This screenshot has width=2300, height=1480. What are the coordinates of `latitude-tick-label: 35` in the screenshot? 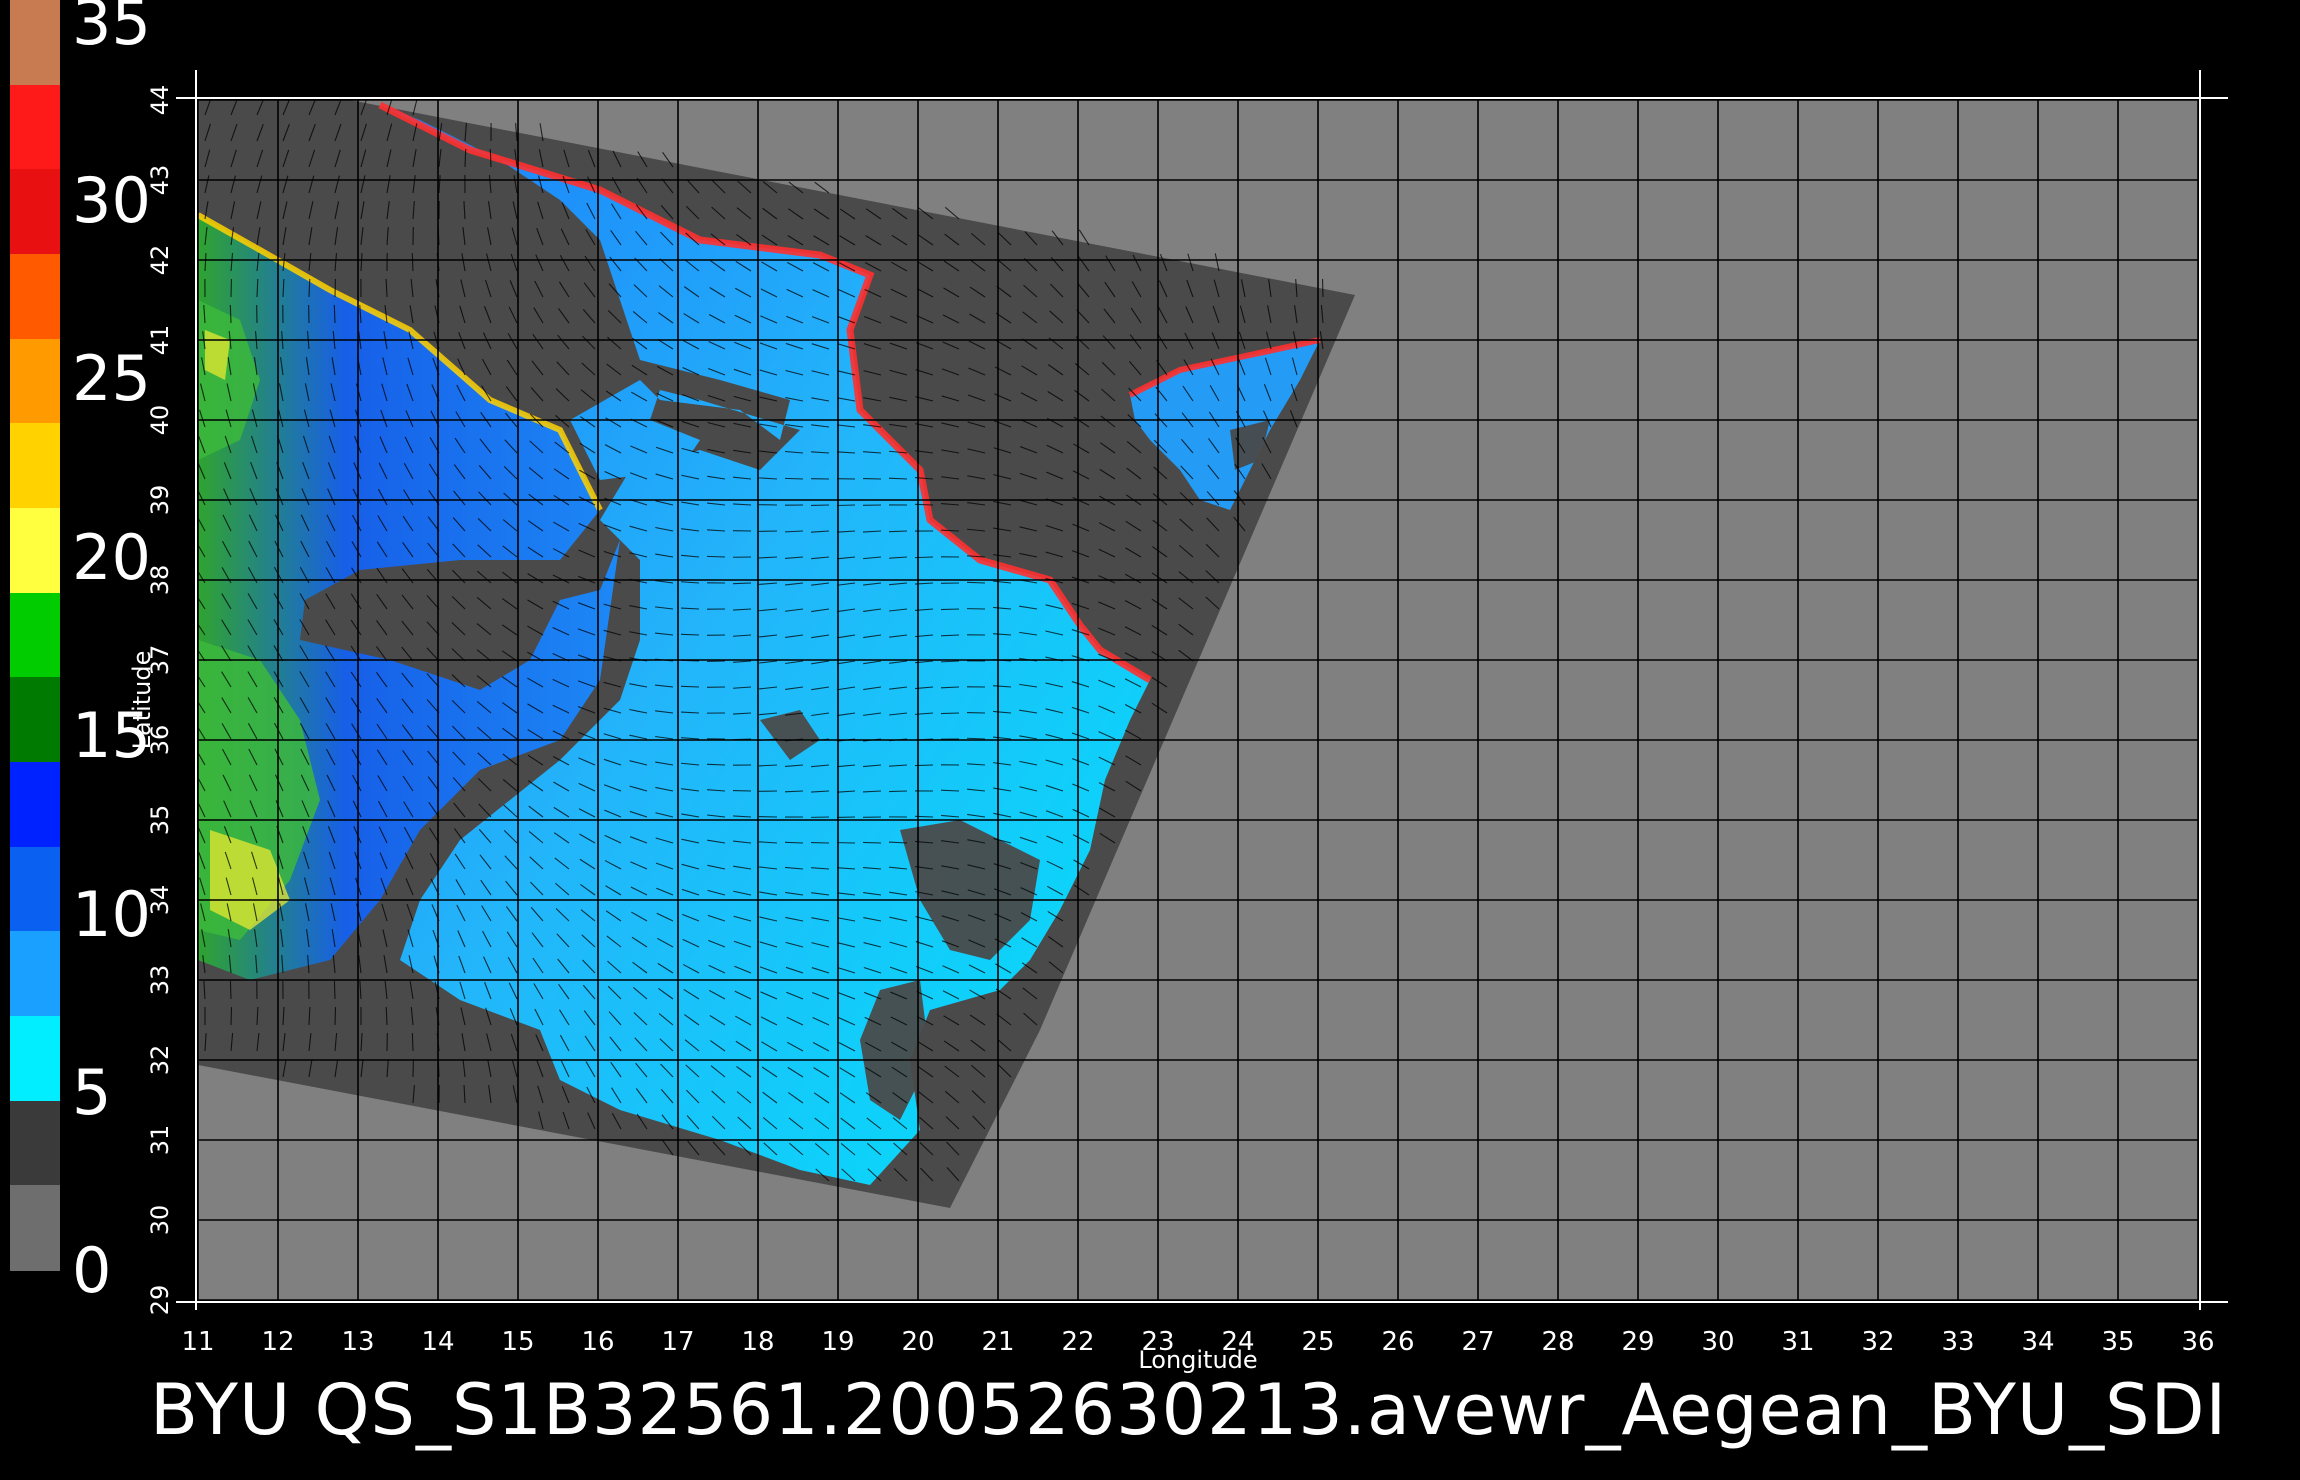 It's located at (160, 820).